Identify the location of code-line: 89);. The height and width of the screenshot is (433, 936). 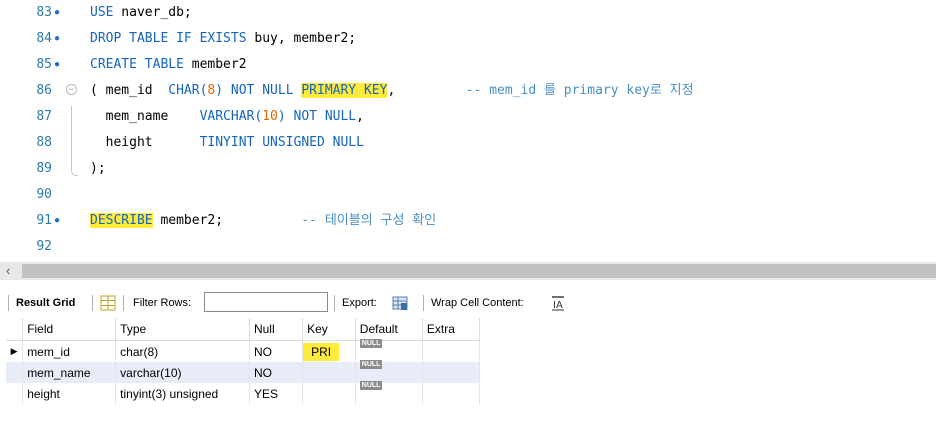
(468, 169).